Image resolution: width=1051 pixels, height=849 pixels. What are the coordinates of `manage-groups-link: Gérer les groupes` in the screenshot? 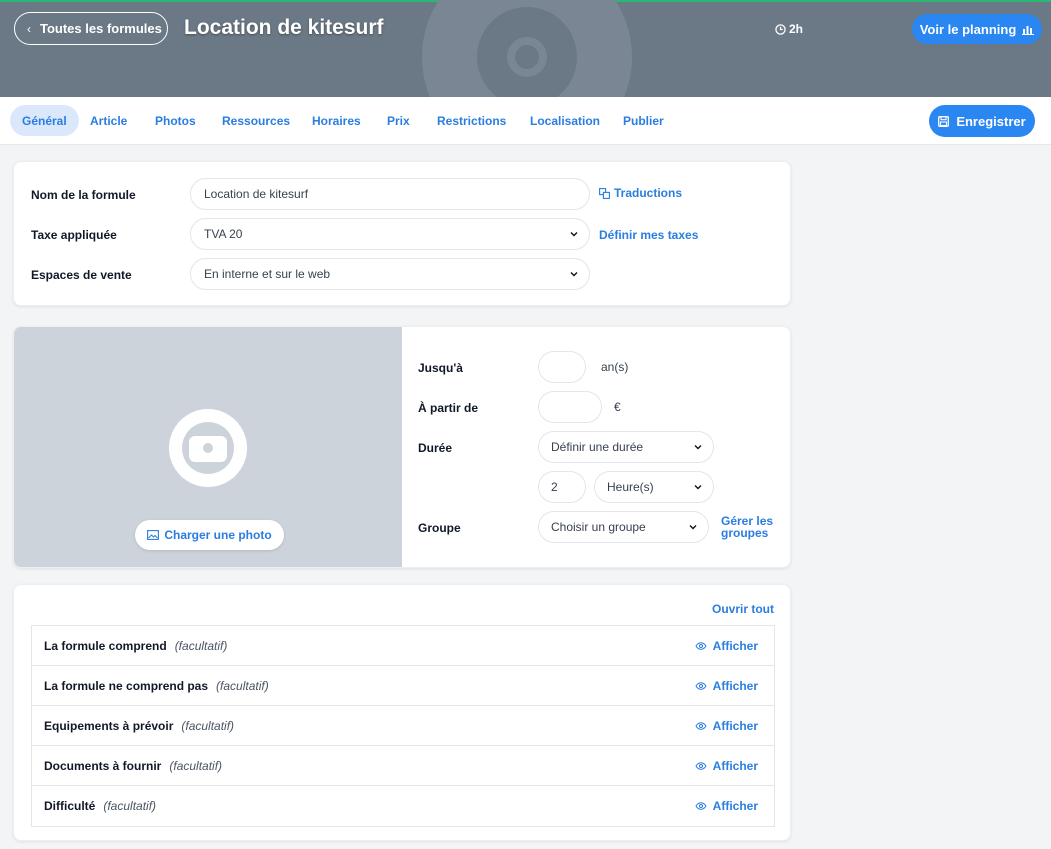 It's located at (747, 527).